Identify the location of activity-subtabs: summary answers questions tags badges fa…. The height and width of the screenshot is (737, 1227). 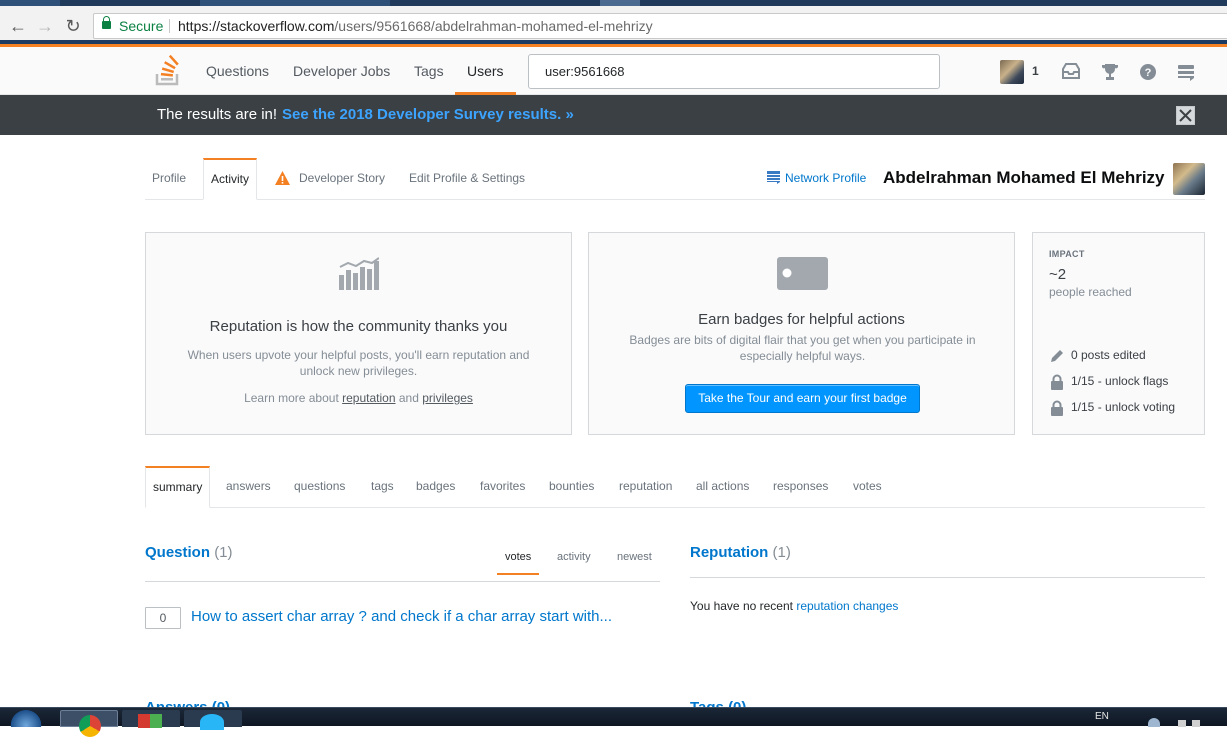
(675, 487).